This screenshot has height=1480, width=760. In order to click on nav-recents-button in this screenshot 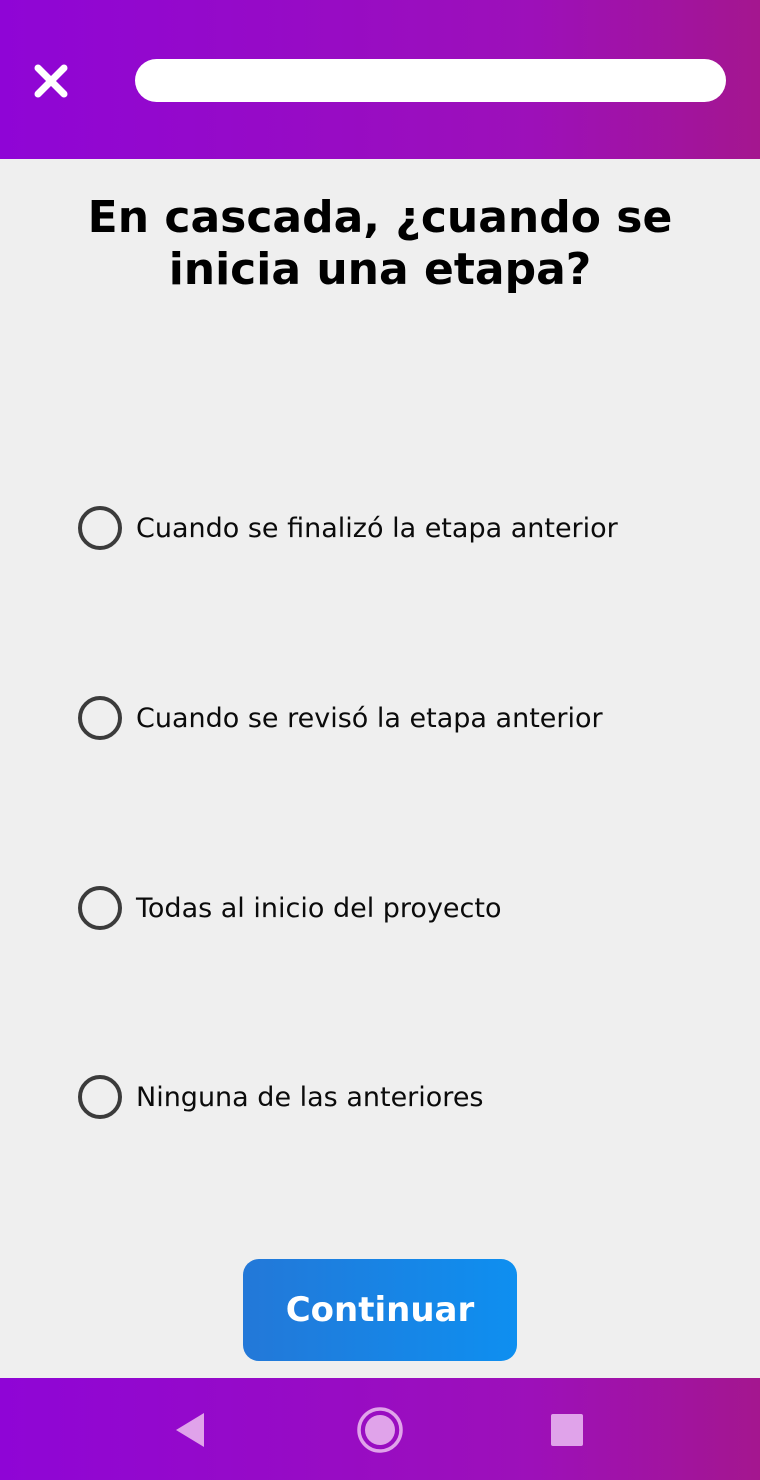, I will do `click(567, 1430)`.